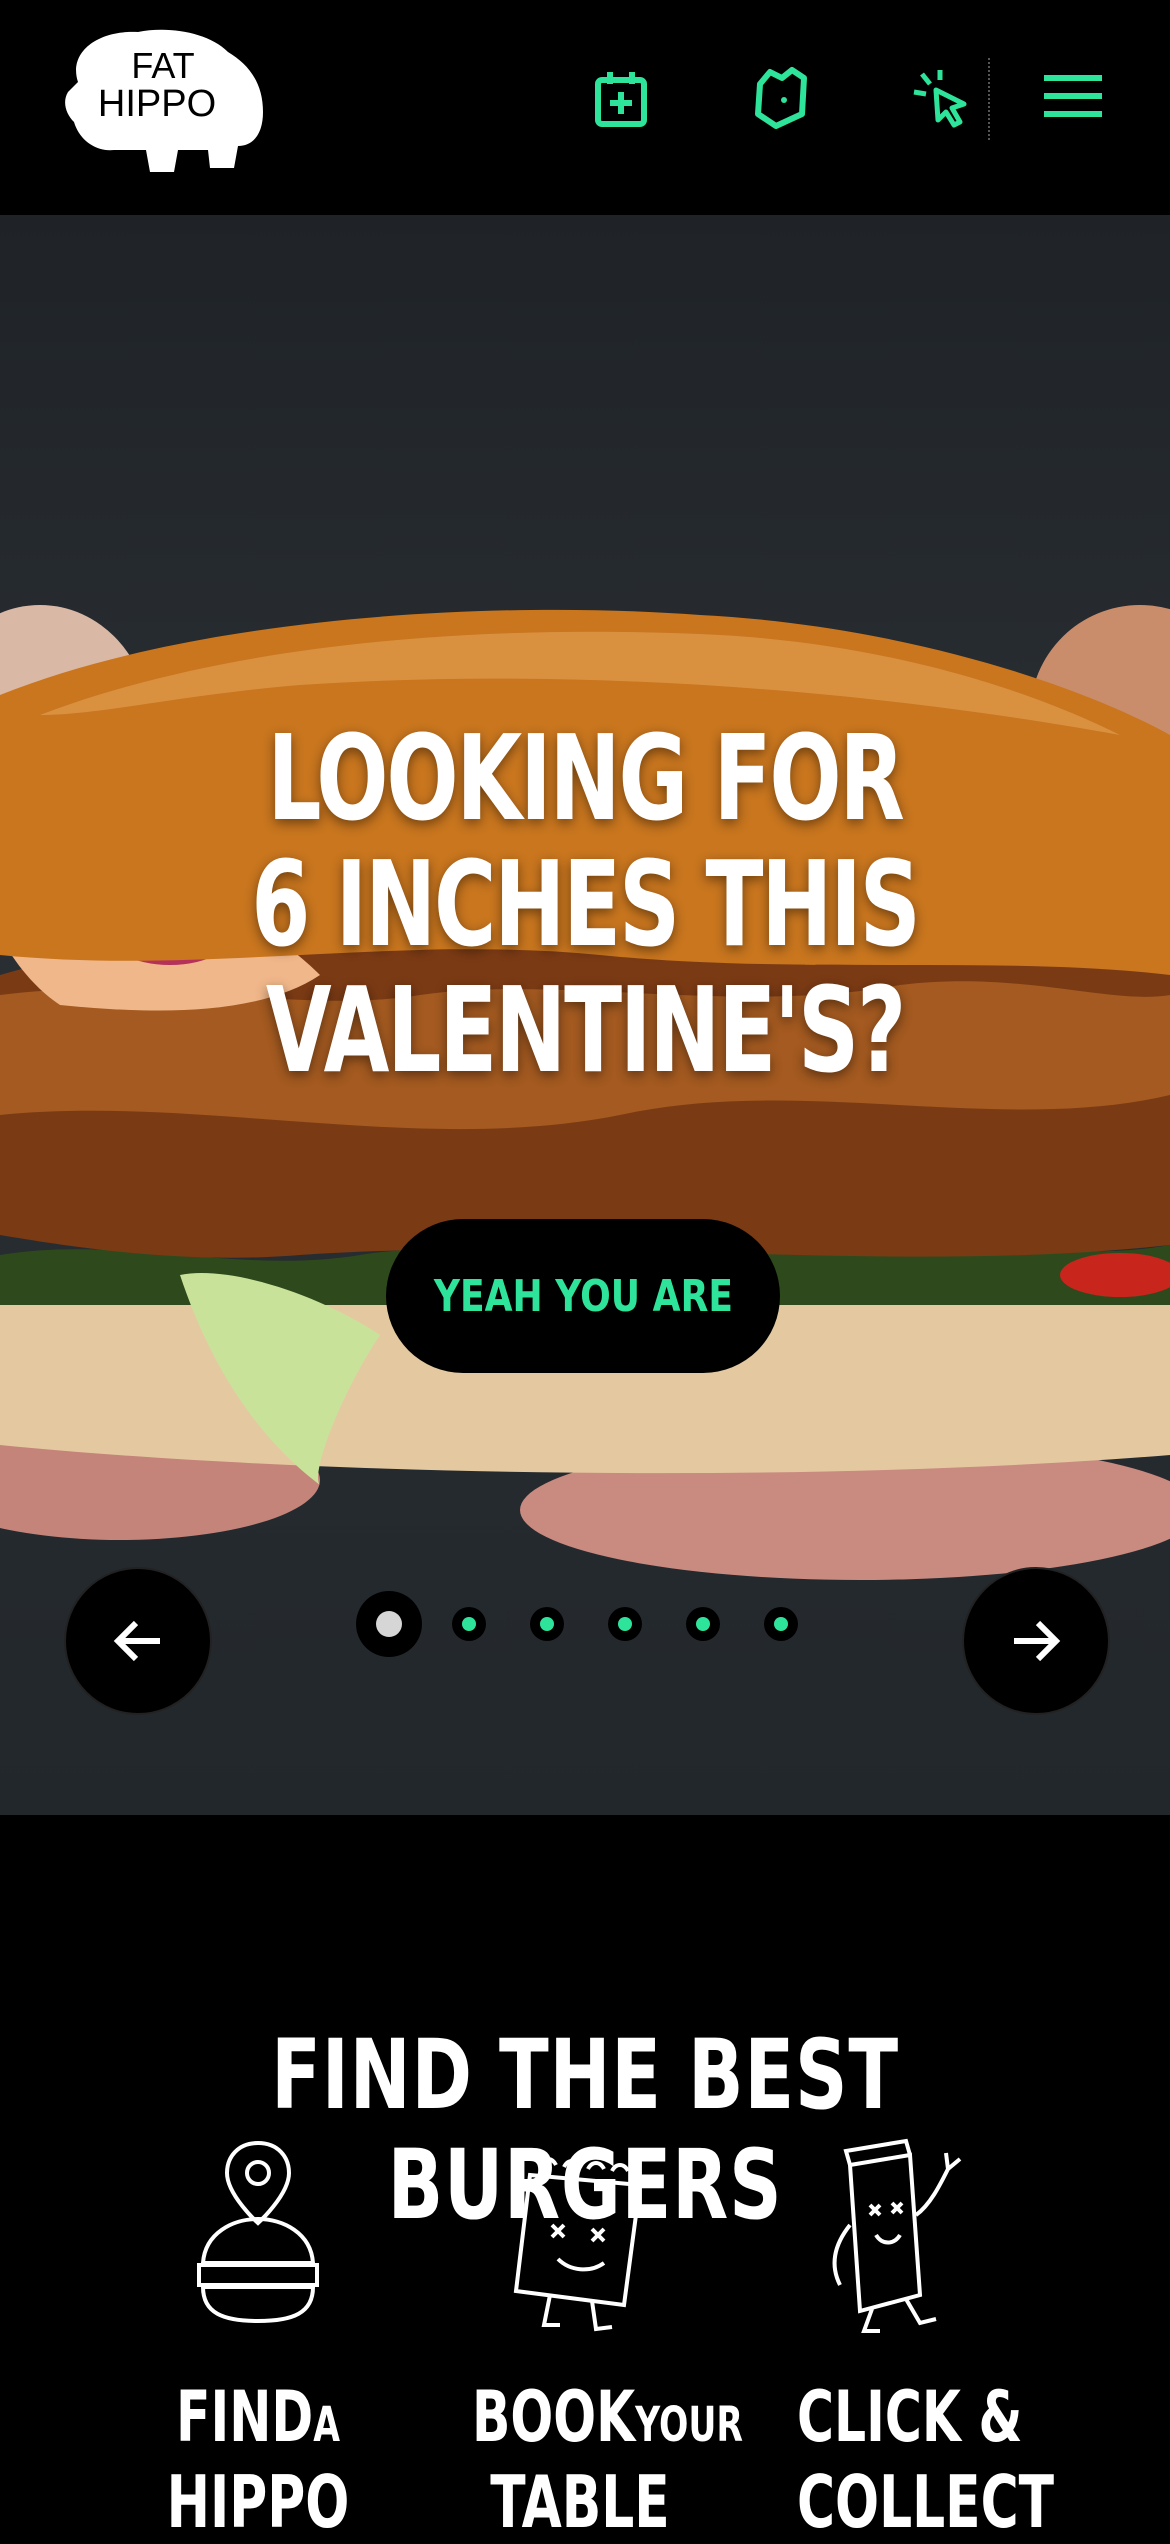 The image size is (1170, 2544). Describe the element at coordinates (162, 65) in the screenshot. I see `logo-text-line1: FAT` at that location.